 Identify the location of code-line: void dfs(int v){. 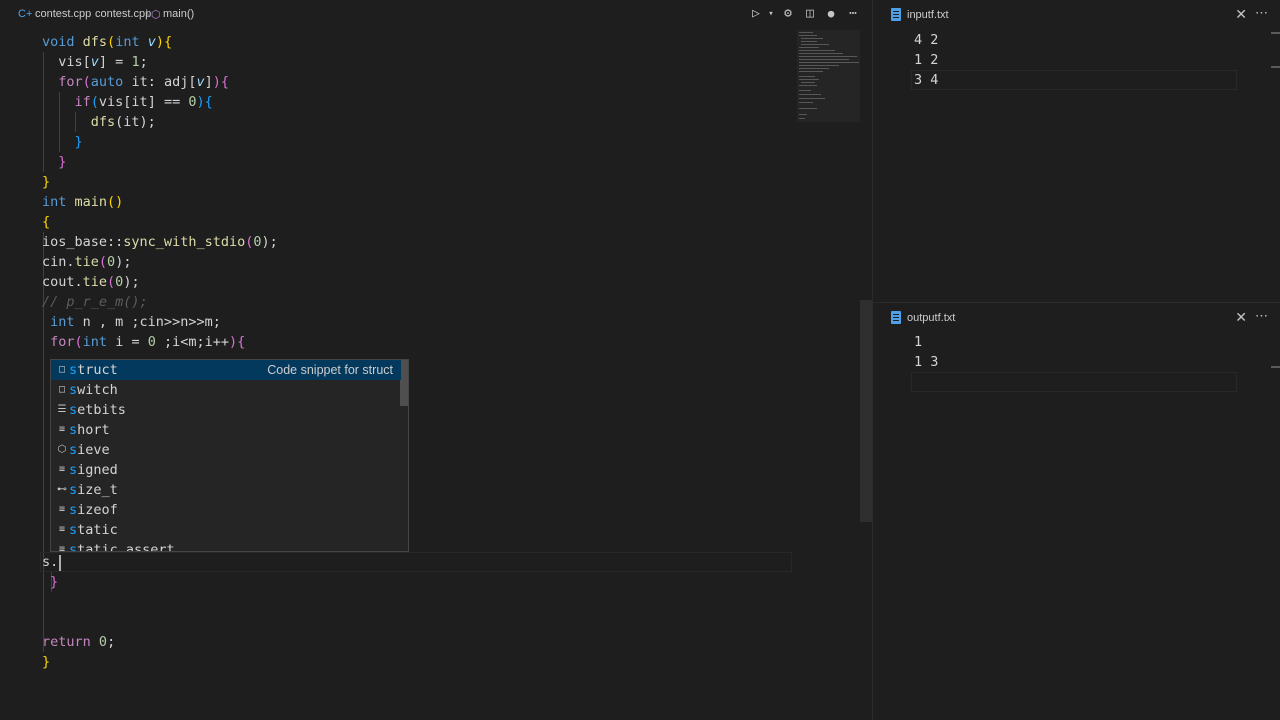
(107, 42).